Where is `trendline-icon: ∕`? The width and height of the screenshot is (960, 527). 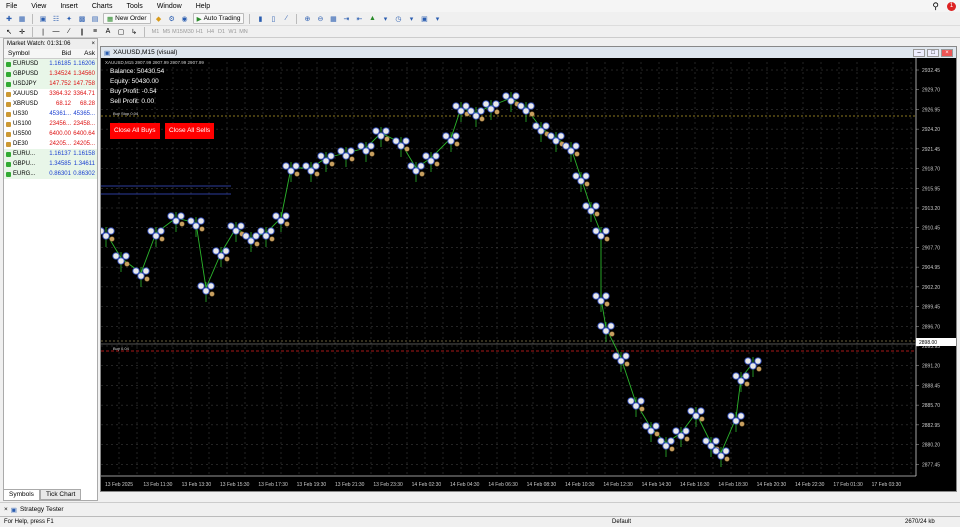
trendline-icon: ∕ is located at coordinates (69, 32).